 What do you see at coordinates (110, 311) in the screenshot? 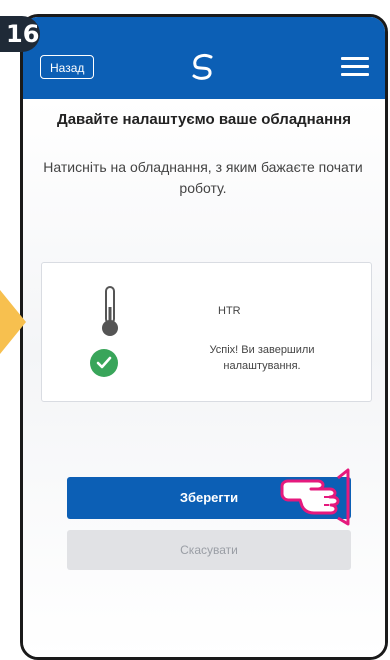
I see `thermometer-icon` at bounding box center [110, 311].